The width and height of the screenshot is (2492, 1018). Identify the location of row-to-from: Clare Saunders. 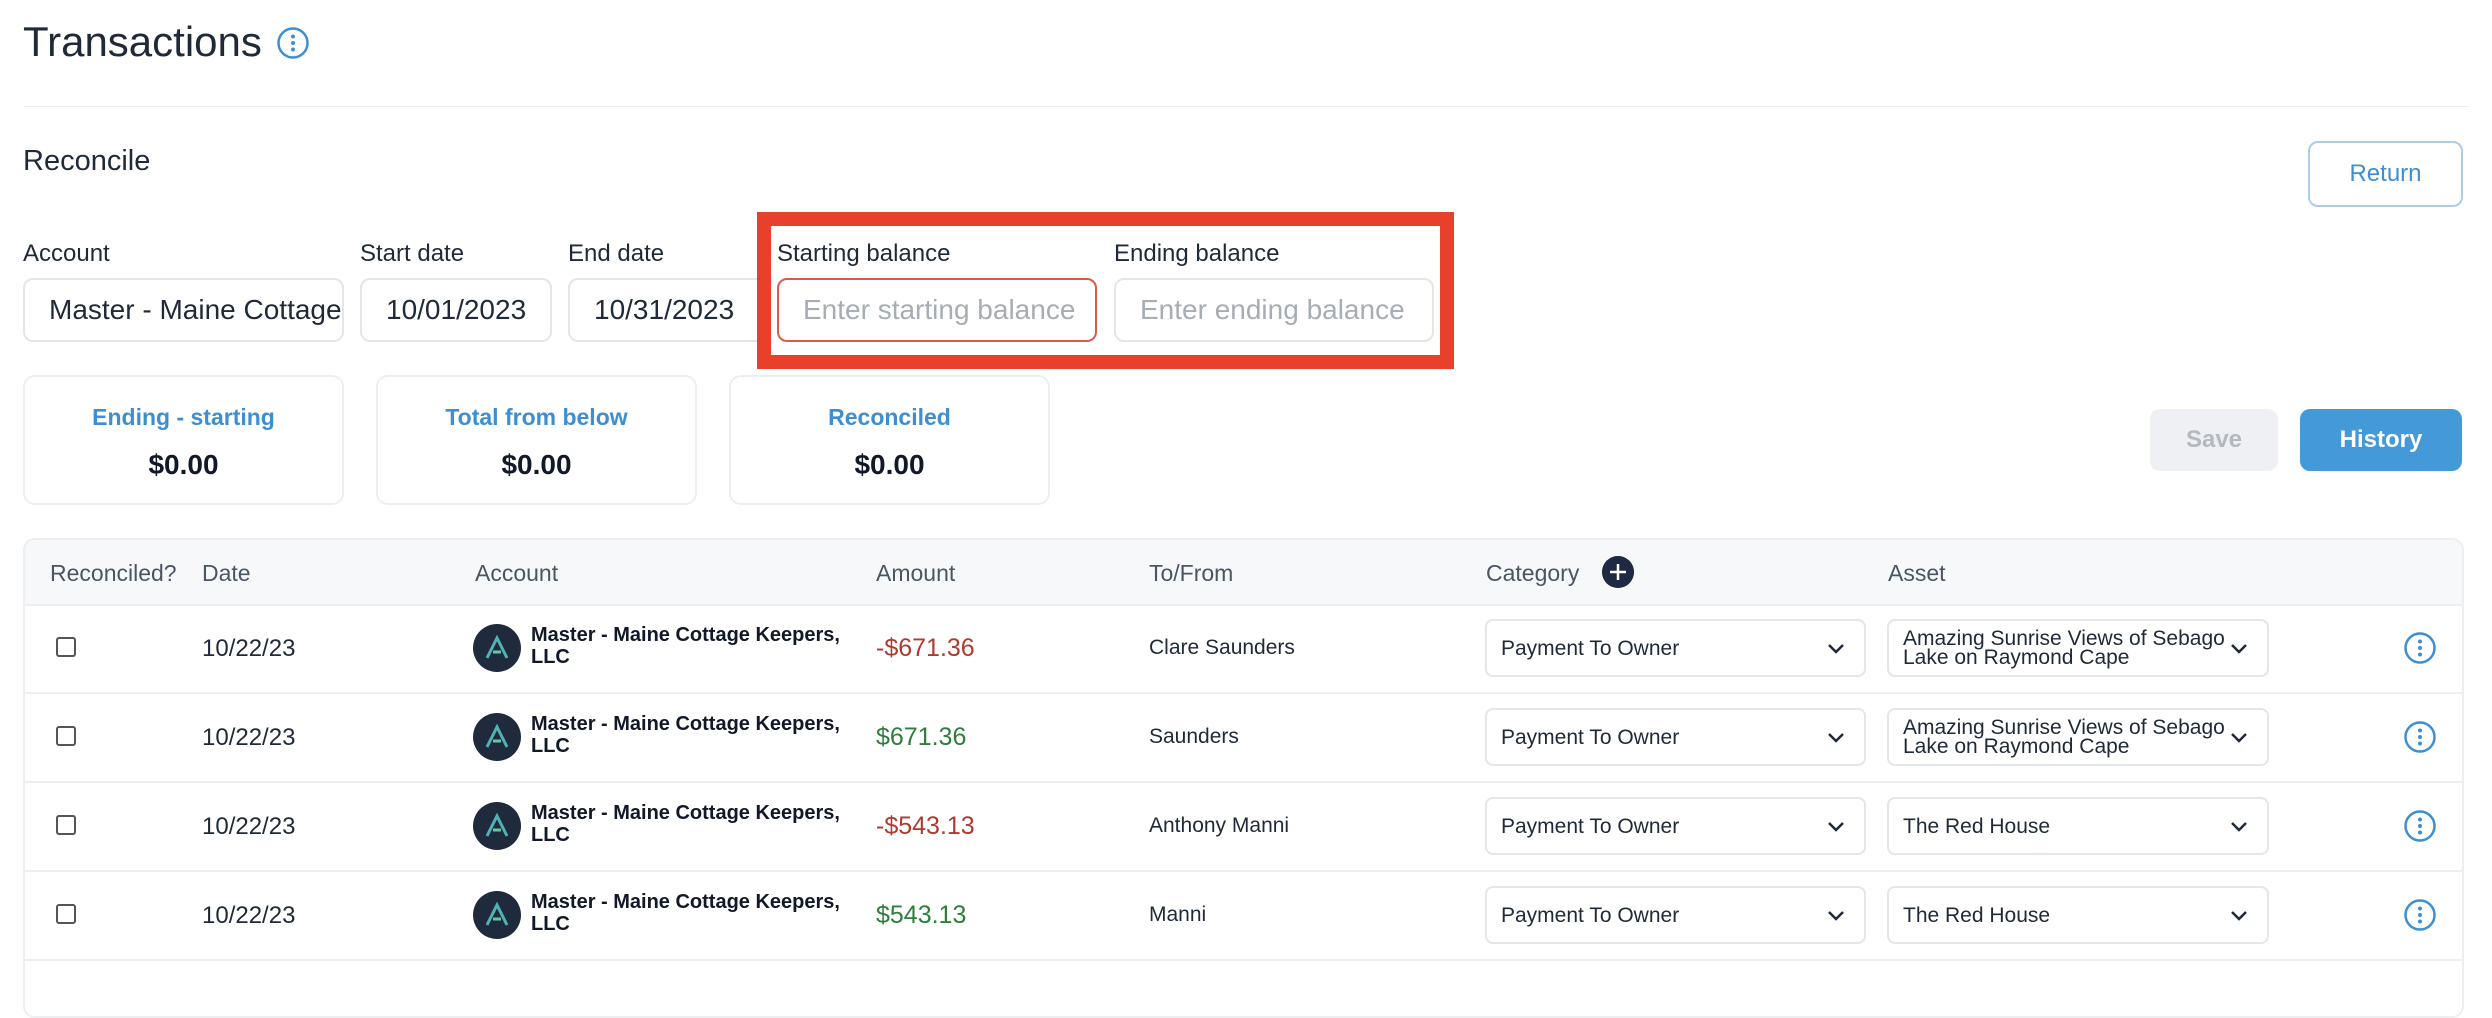
(1222, 647).